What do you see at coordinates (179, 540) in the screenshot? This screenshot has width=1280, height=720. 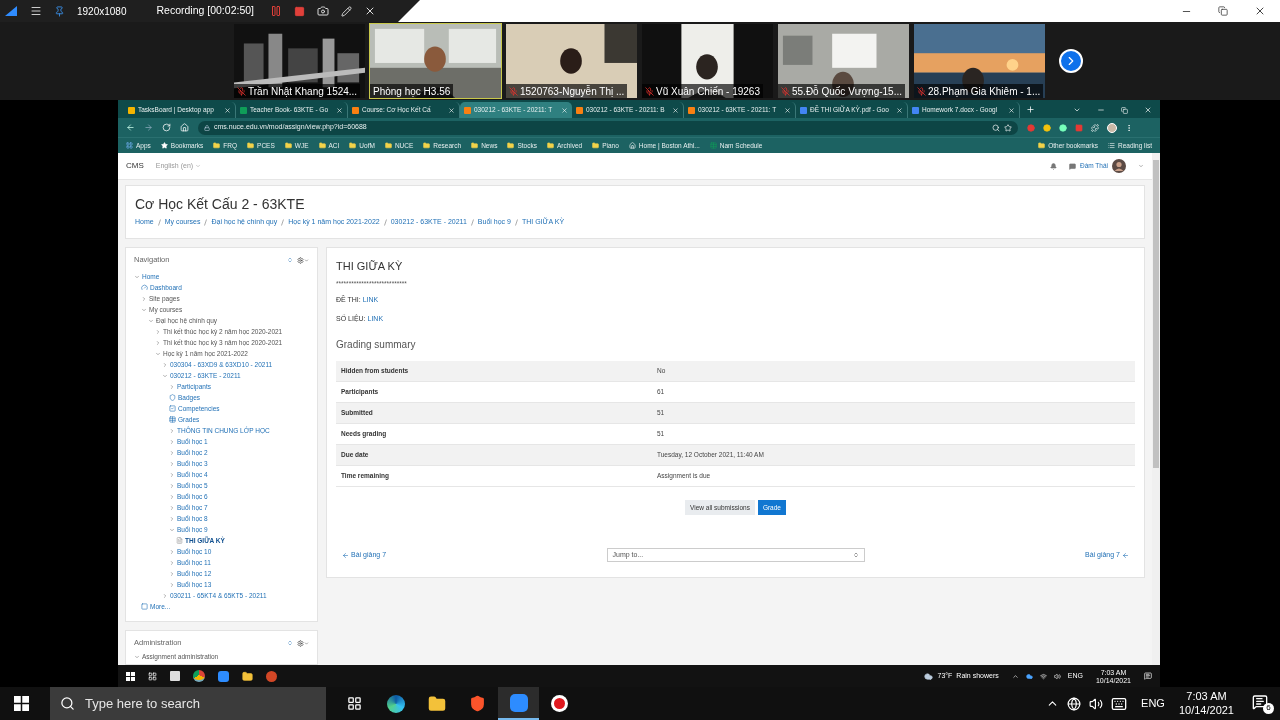 I see `assignment-icon` at bounding box center [179, 540].